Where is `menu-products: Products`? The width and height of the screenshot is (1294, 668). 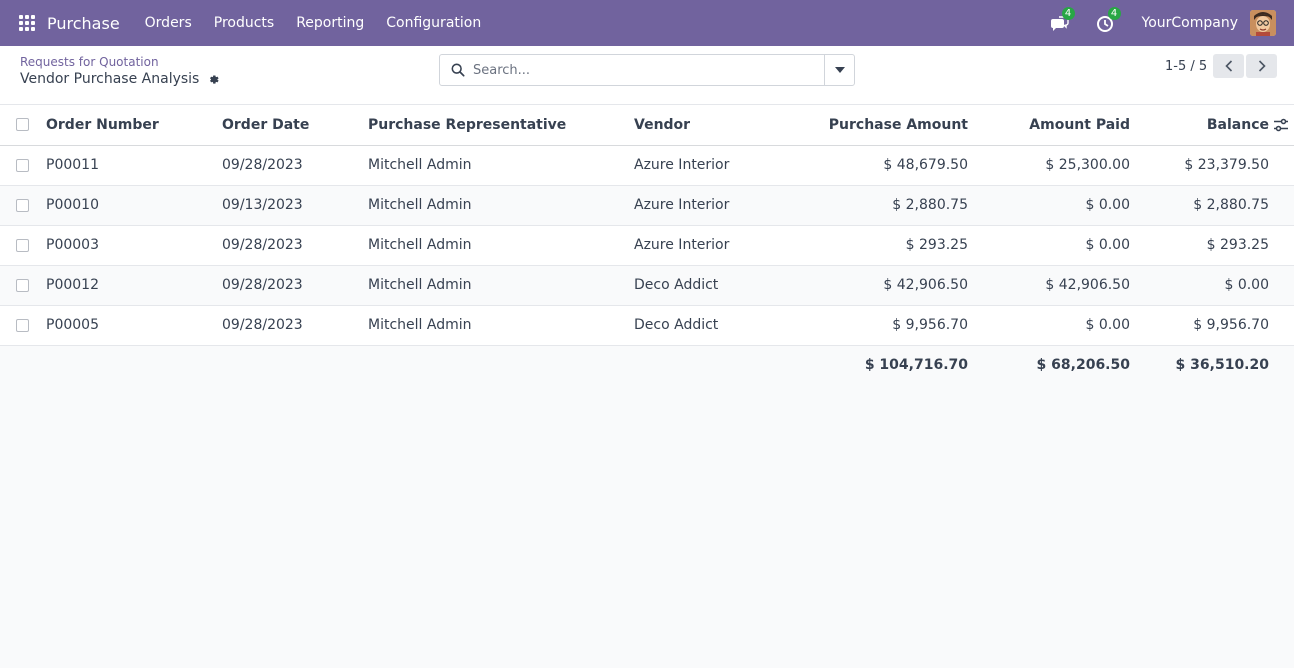
menu-products: Products is located at coordinates (244, 23).